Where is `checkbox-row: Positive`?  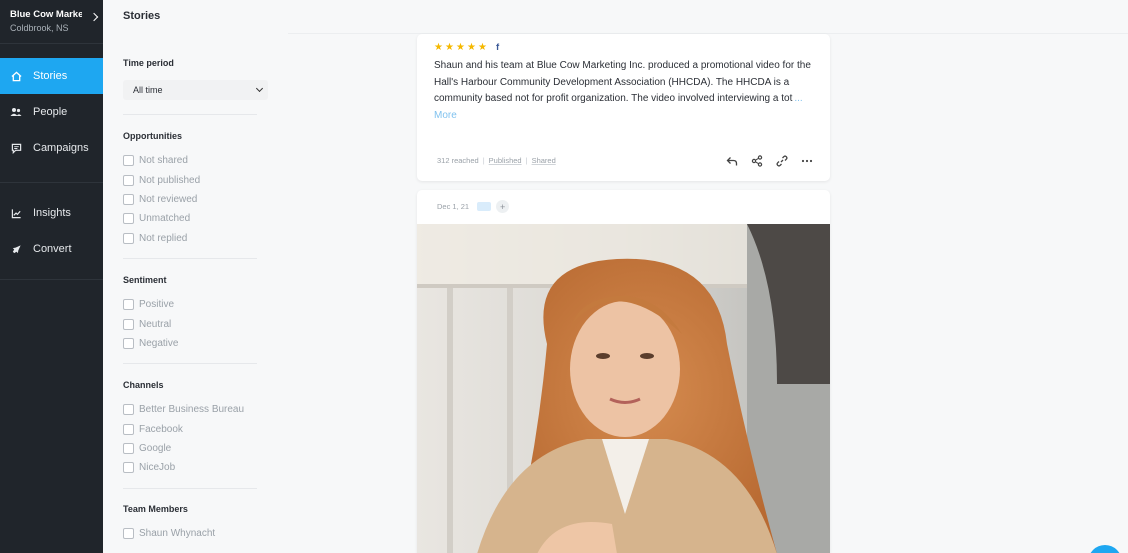
checkbox-row: Positive is located at coordinates (193, 304).